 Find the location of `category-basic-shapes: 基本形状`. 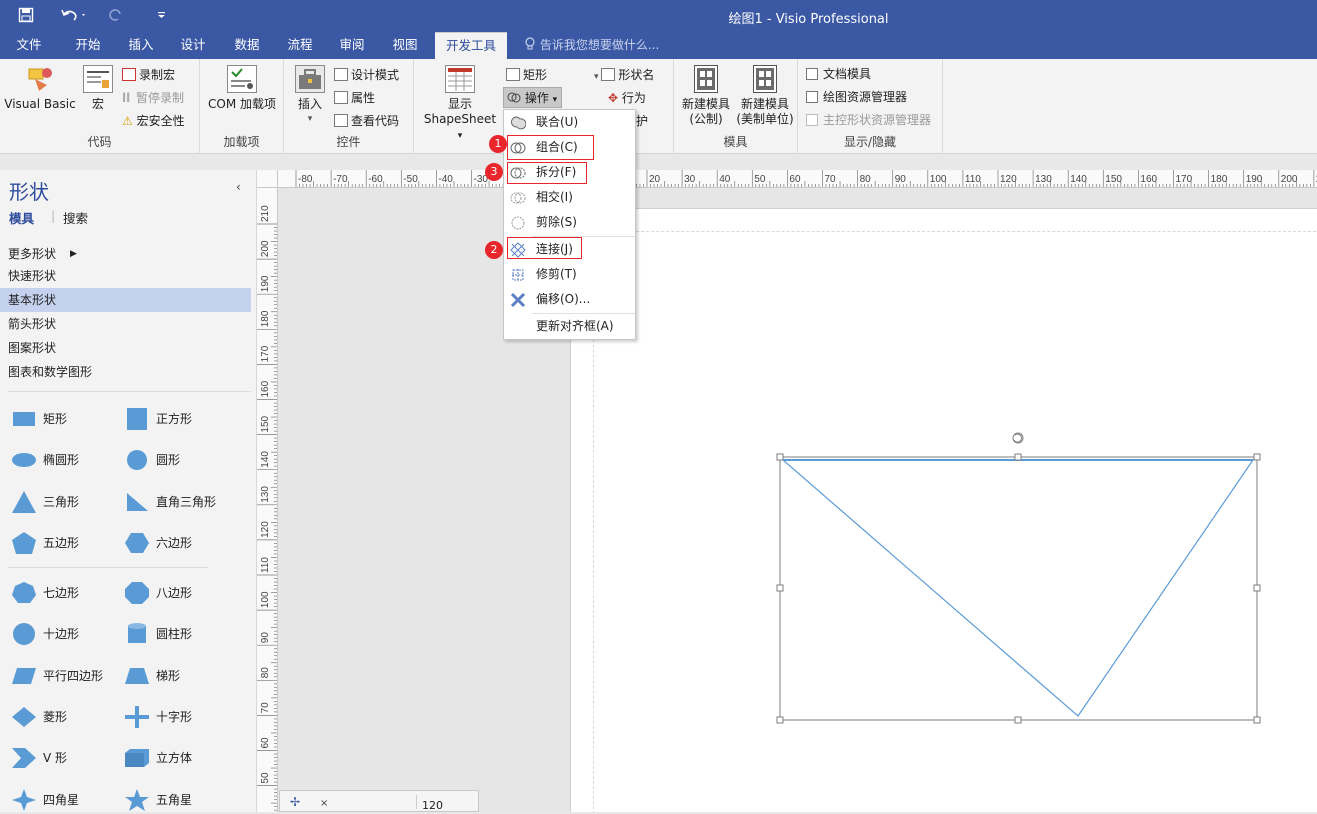

category-basic-shapes: 基本形状 is located at coordinates (125, 300).